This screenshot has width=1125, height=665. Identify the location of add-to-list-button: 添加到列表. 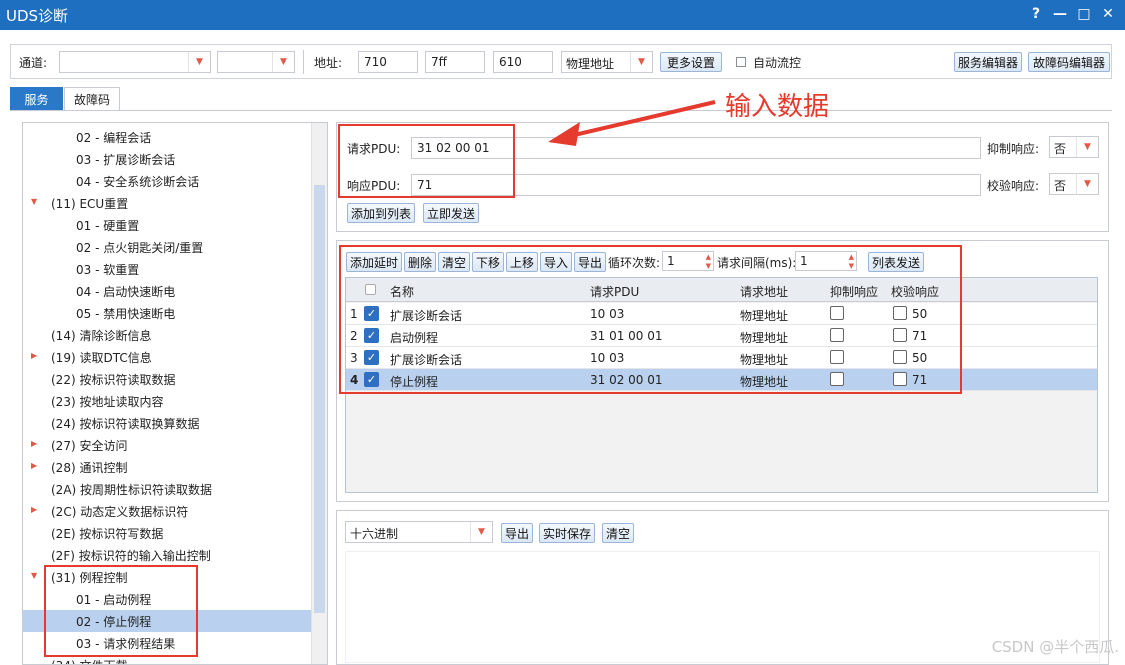
(381, 213).